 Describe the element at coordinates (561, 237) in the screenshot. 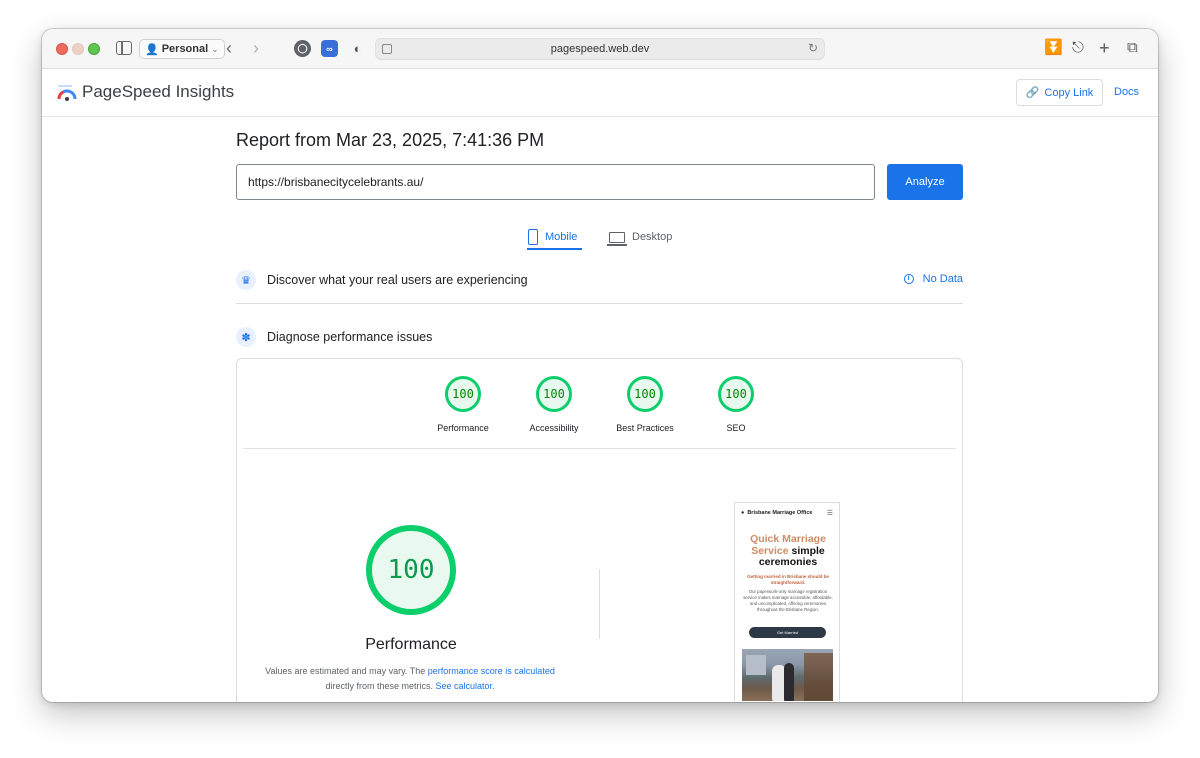

I see `tab-mobile-label: Mobile` at that location.